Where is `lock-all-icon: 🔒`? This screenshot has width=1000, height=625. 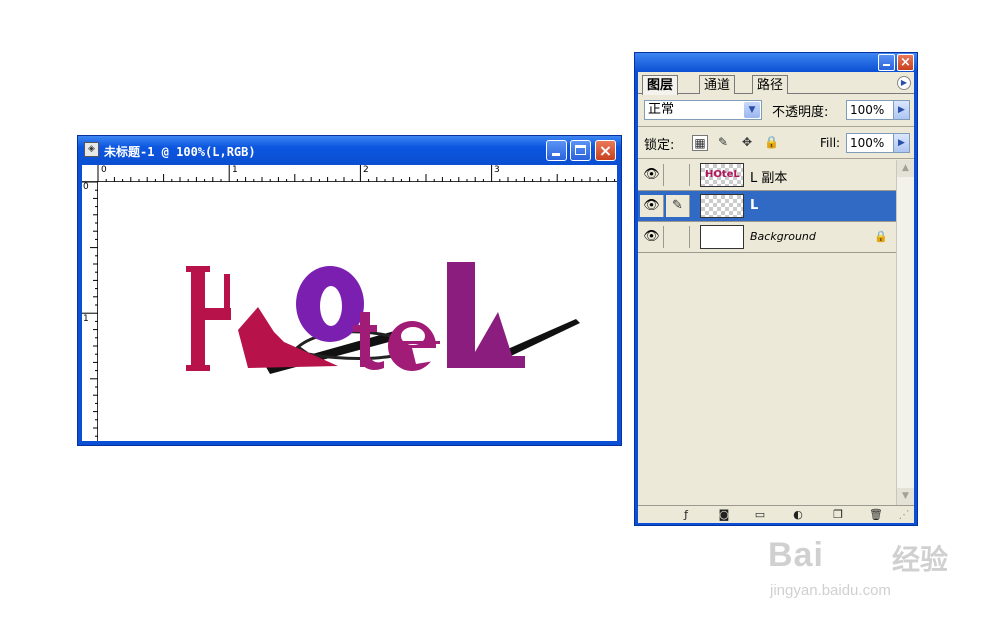
lock-all-icon: 🔒 is located at coordinates (771, 142).